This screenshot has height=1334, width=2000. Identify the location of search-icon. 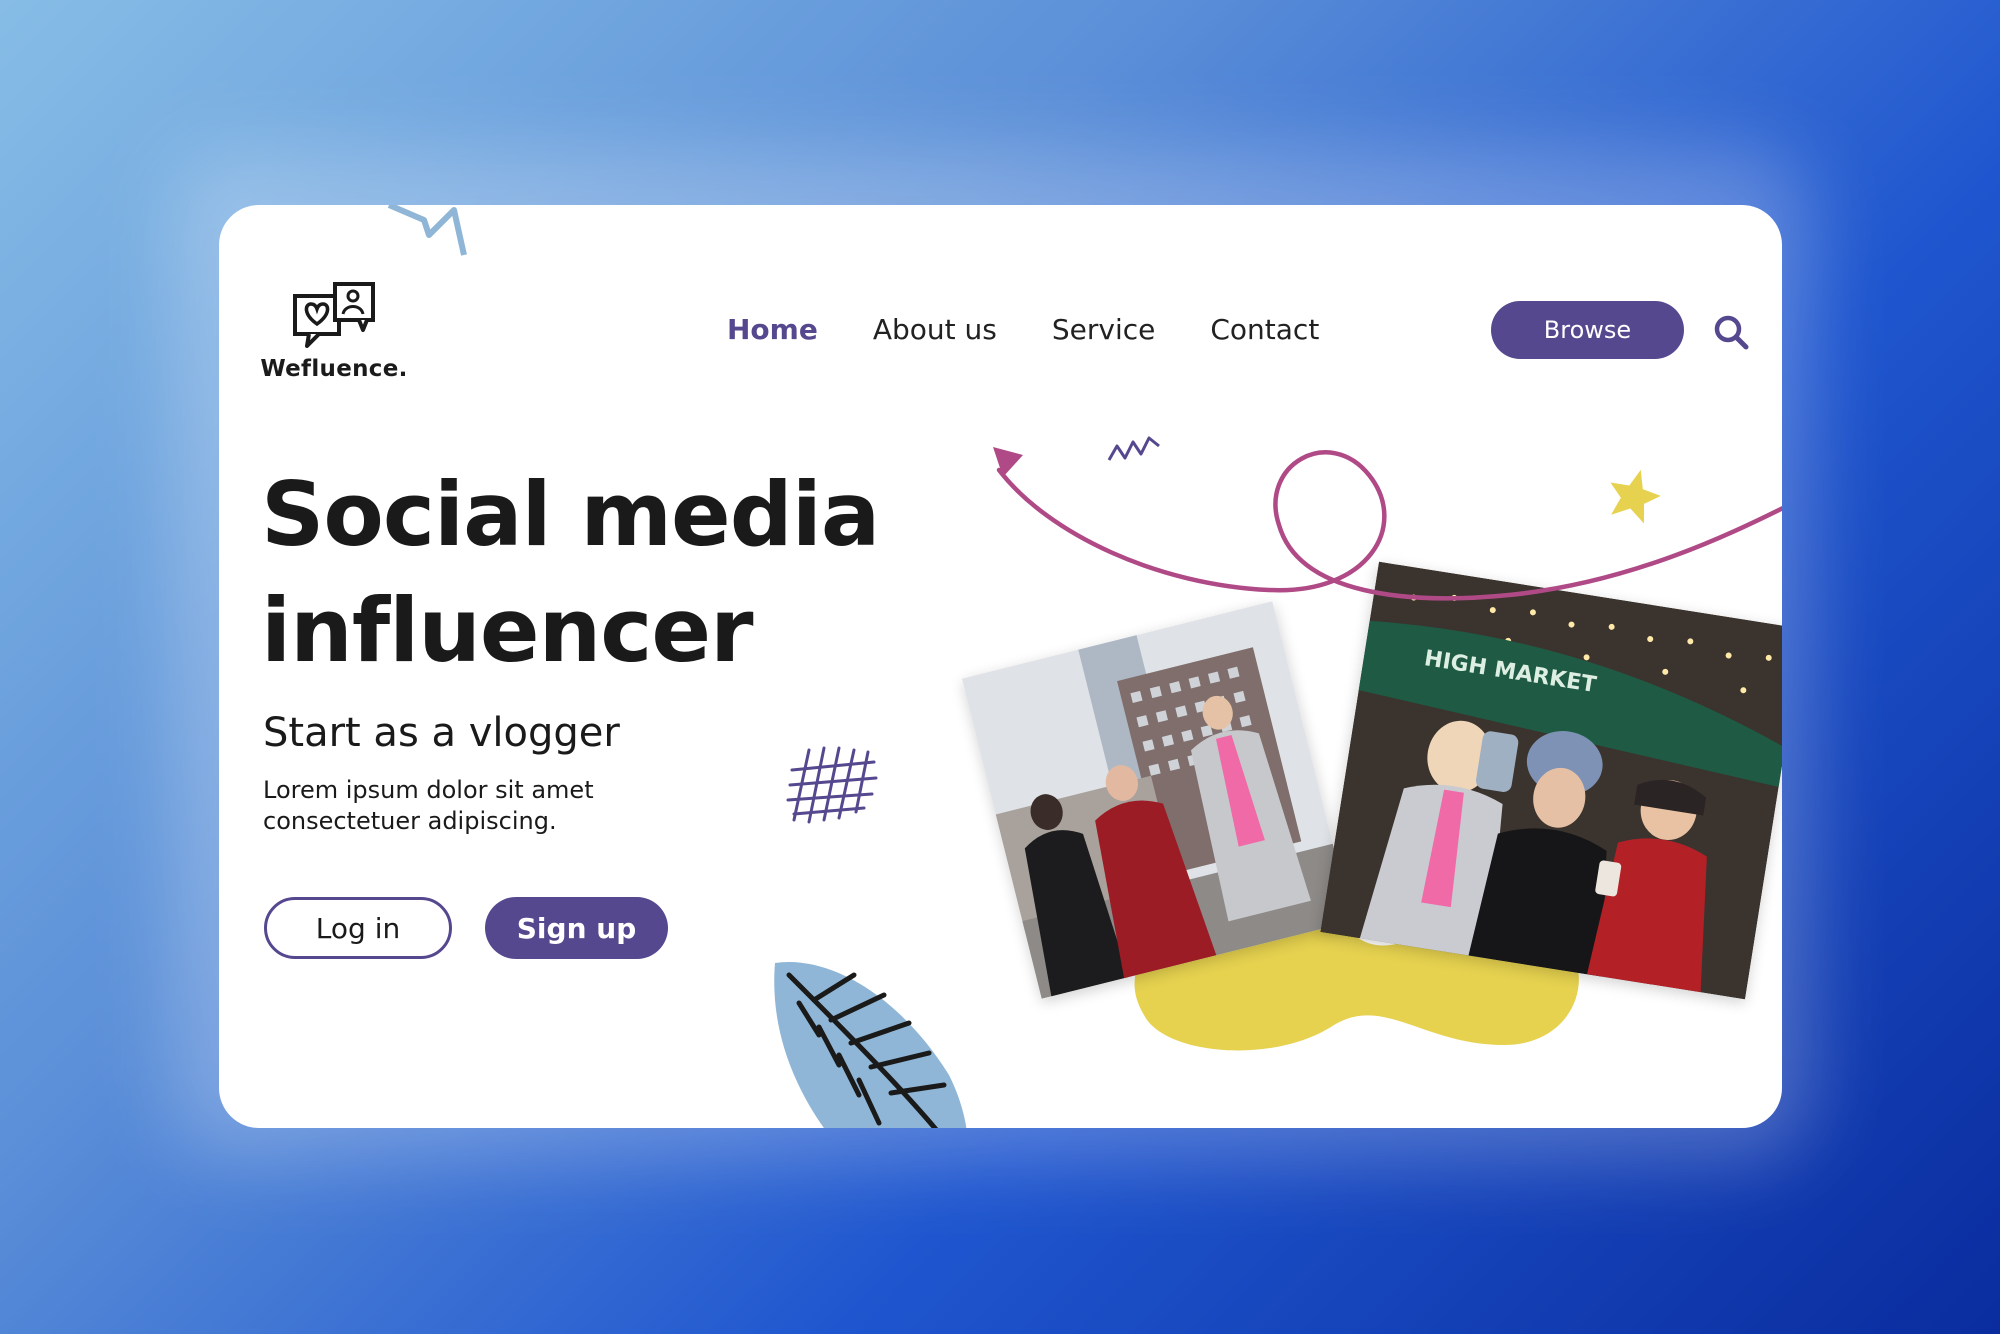
(1731, 332).